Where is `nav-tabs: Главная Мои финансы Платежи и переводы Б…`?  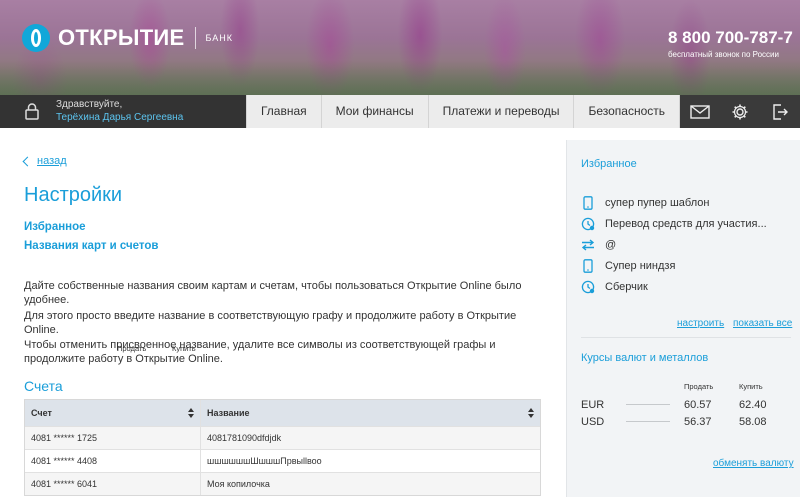 nav-tabs: Главная Мои финансы Платежи и переводы Б… is located at coordinates (462, 111).